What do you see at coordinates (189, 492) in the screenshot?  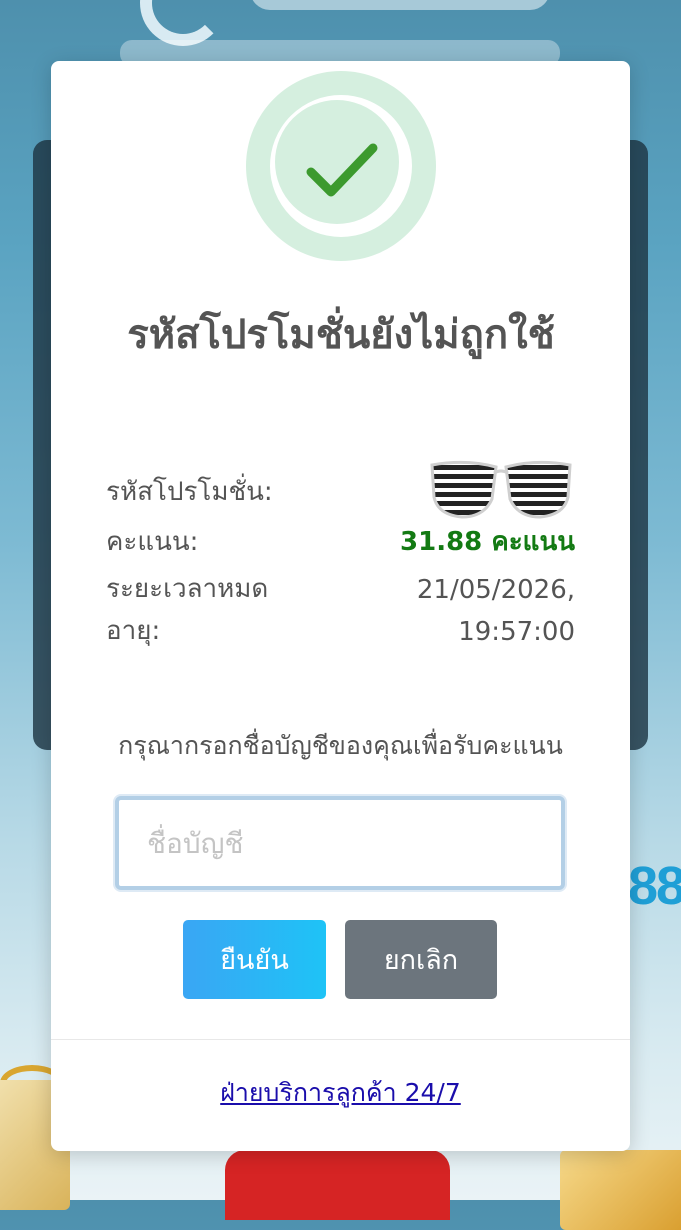 I see `promo-code-label: รหัสโปรโมชั่น:` at bounding box center [189, 492].